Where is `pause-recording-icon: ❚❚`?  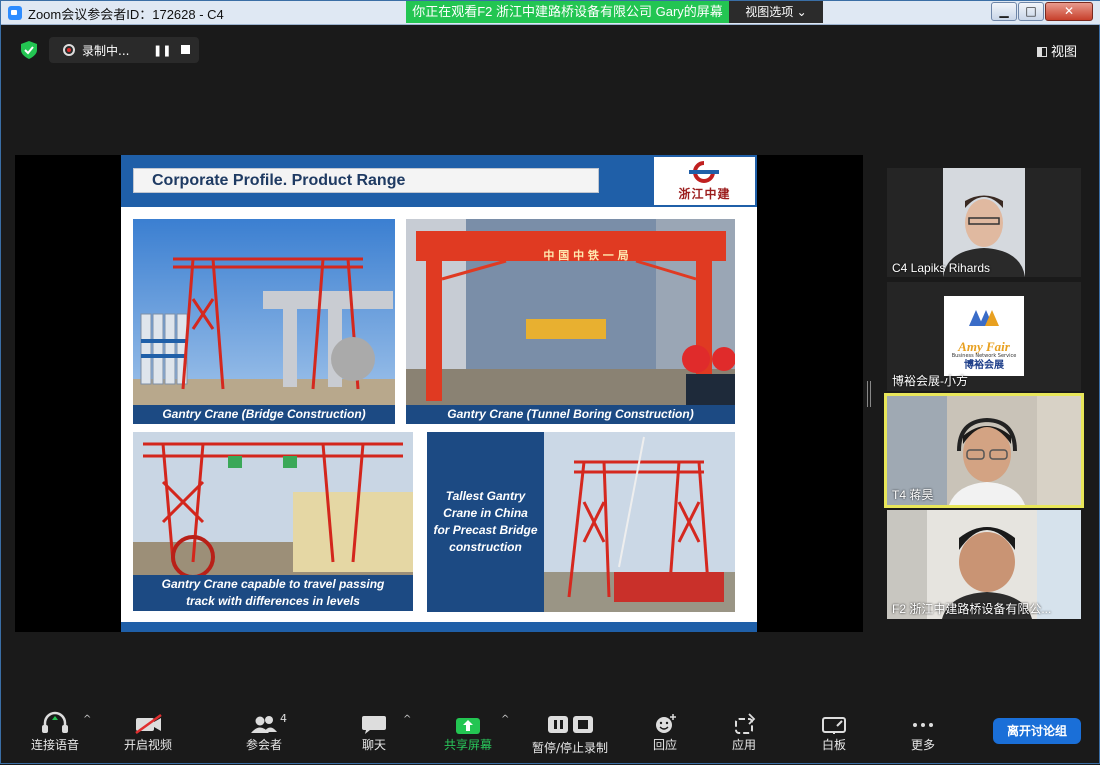
pause-recording-icon: ❚❚ is located at coordinates (162, 50).